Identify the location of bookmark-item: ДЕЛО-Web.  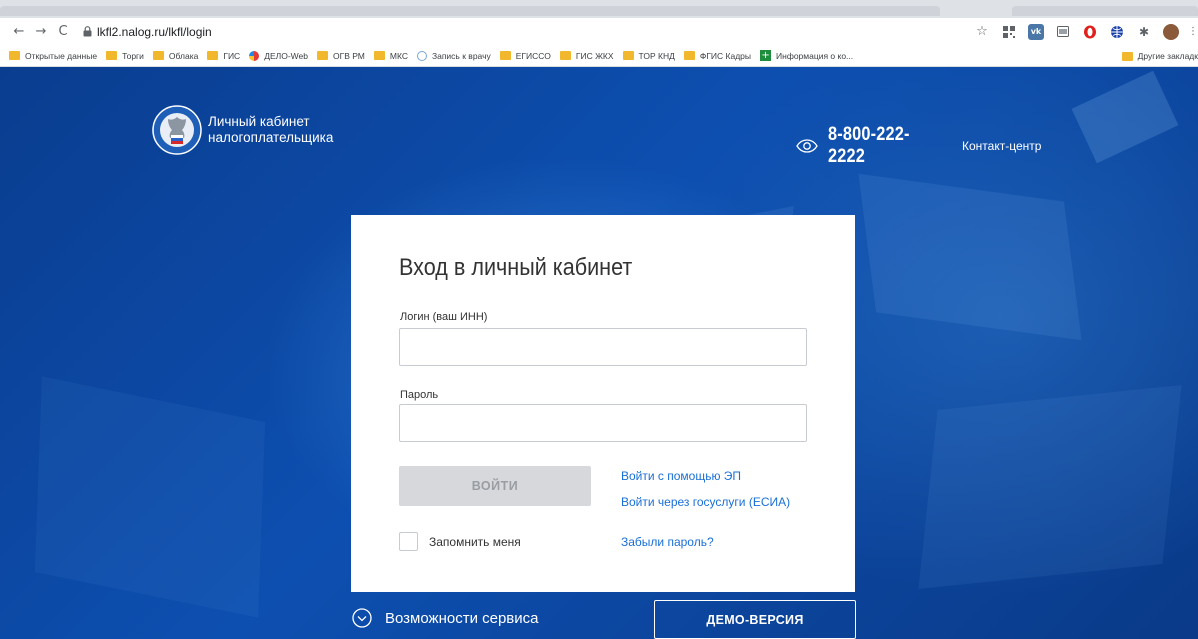
(278, 55).